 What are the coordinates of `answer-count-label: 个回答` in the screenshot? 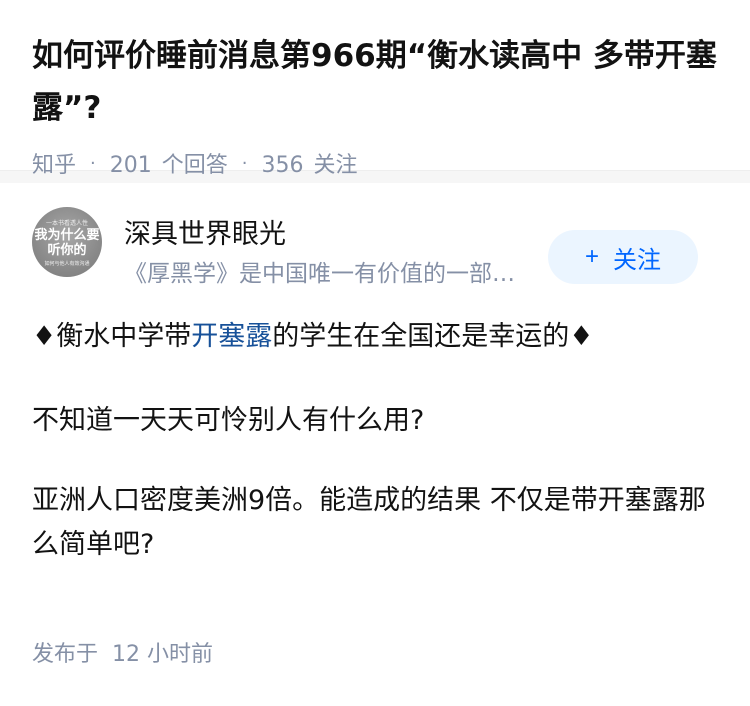 It's located at (194, 165).